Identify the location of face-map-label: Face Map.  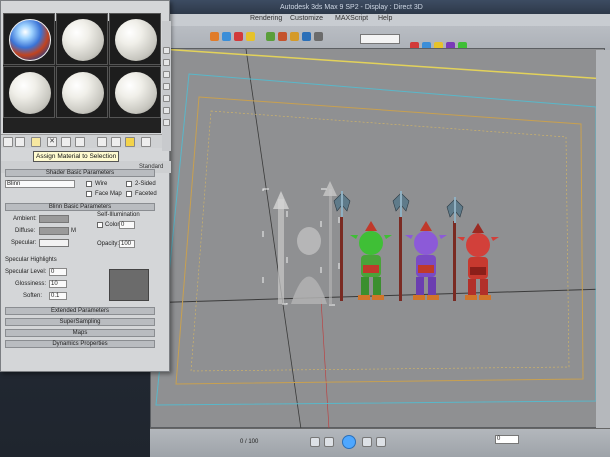
(108, 194).